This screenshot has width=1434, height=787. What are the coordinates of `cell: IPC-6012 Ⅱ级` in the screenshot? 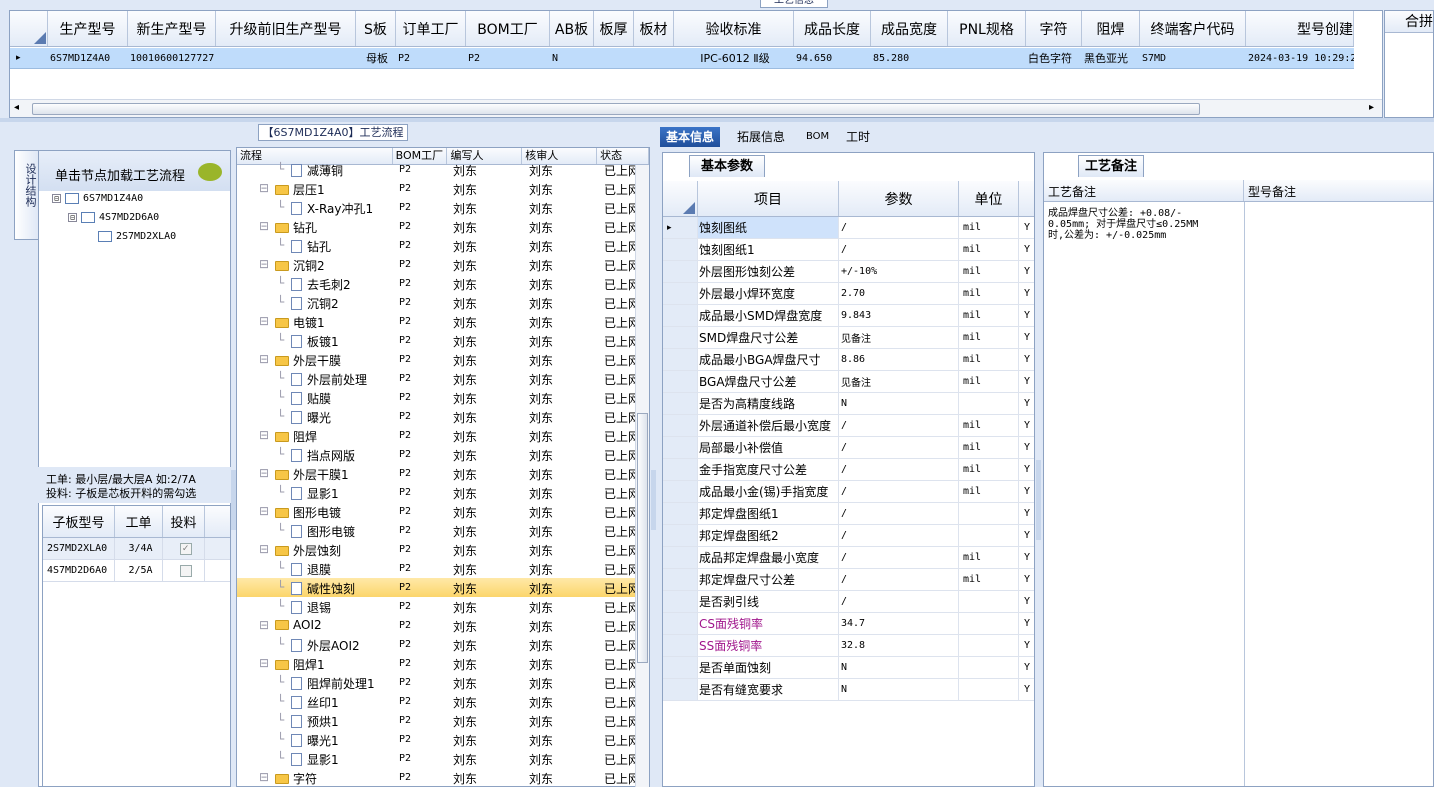 It's located at (734, 58).